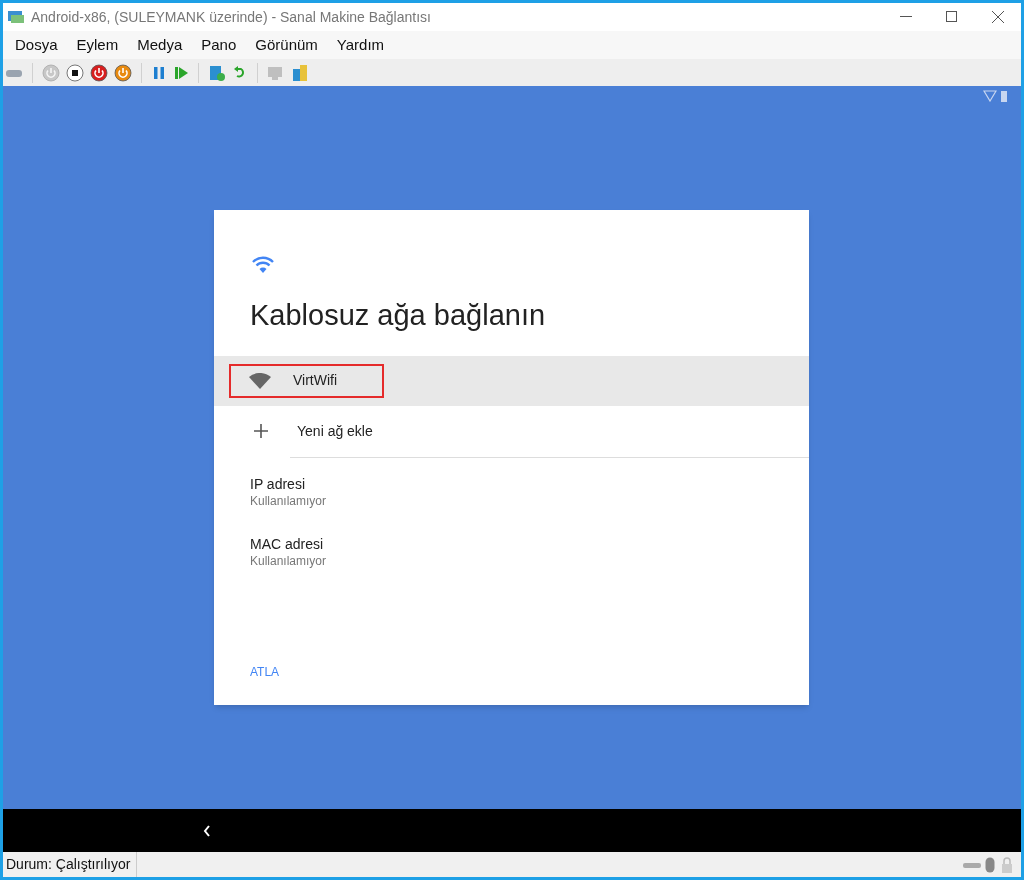 This screenshot has width=1024, height=880. I want to click on skip-button: ATLA, so click(265, 672).